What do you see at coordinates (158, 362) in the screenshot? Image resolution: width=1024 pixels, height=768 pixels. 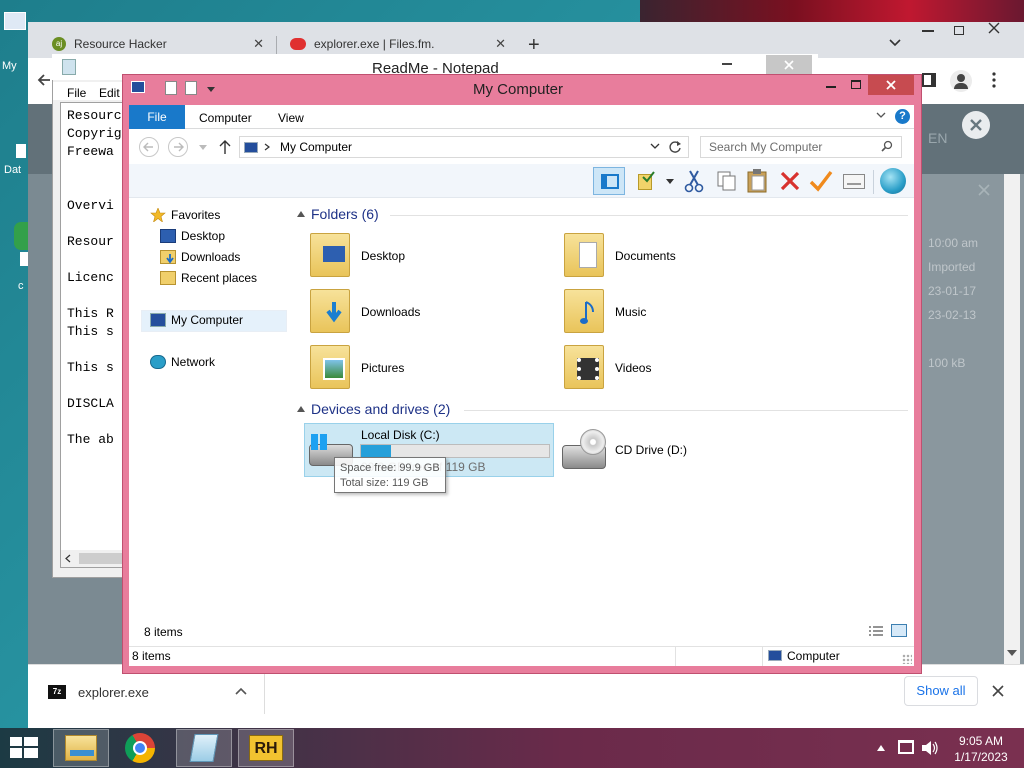 I see `network-icon` at bounding box center [158, 362].